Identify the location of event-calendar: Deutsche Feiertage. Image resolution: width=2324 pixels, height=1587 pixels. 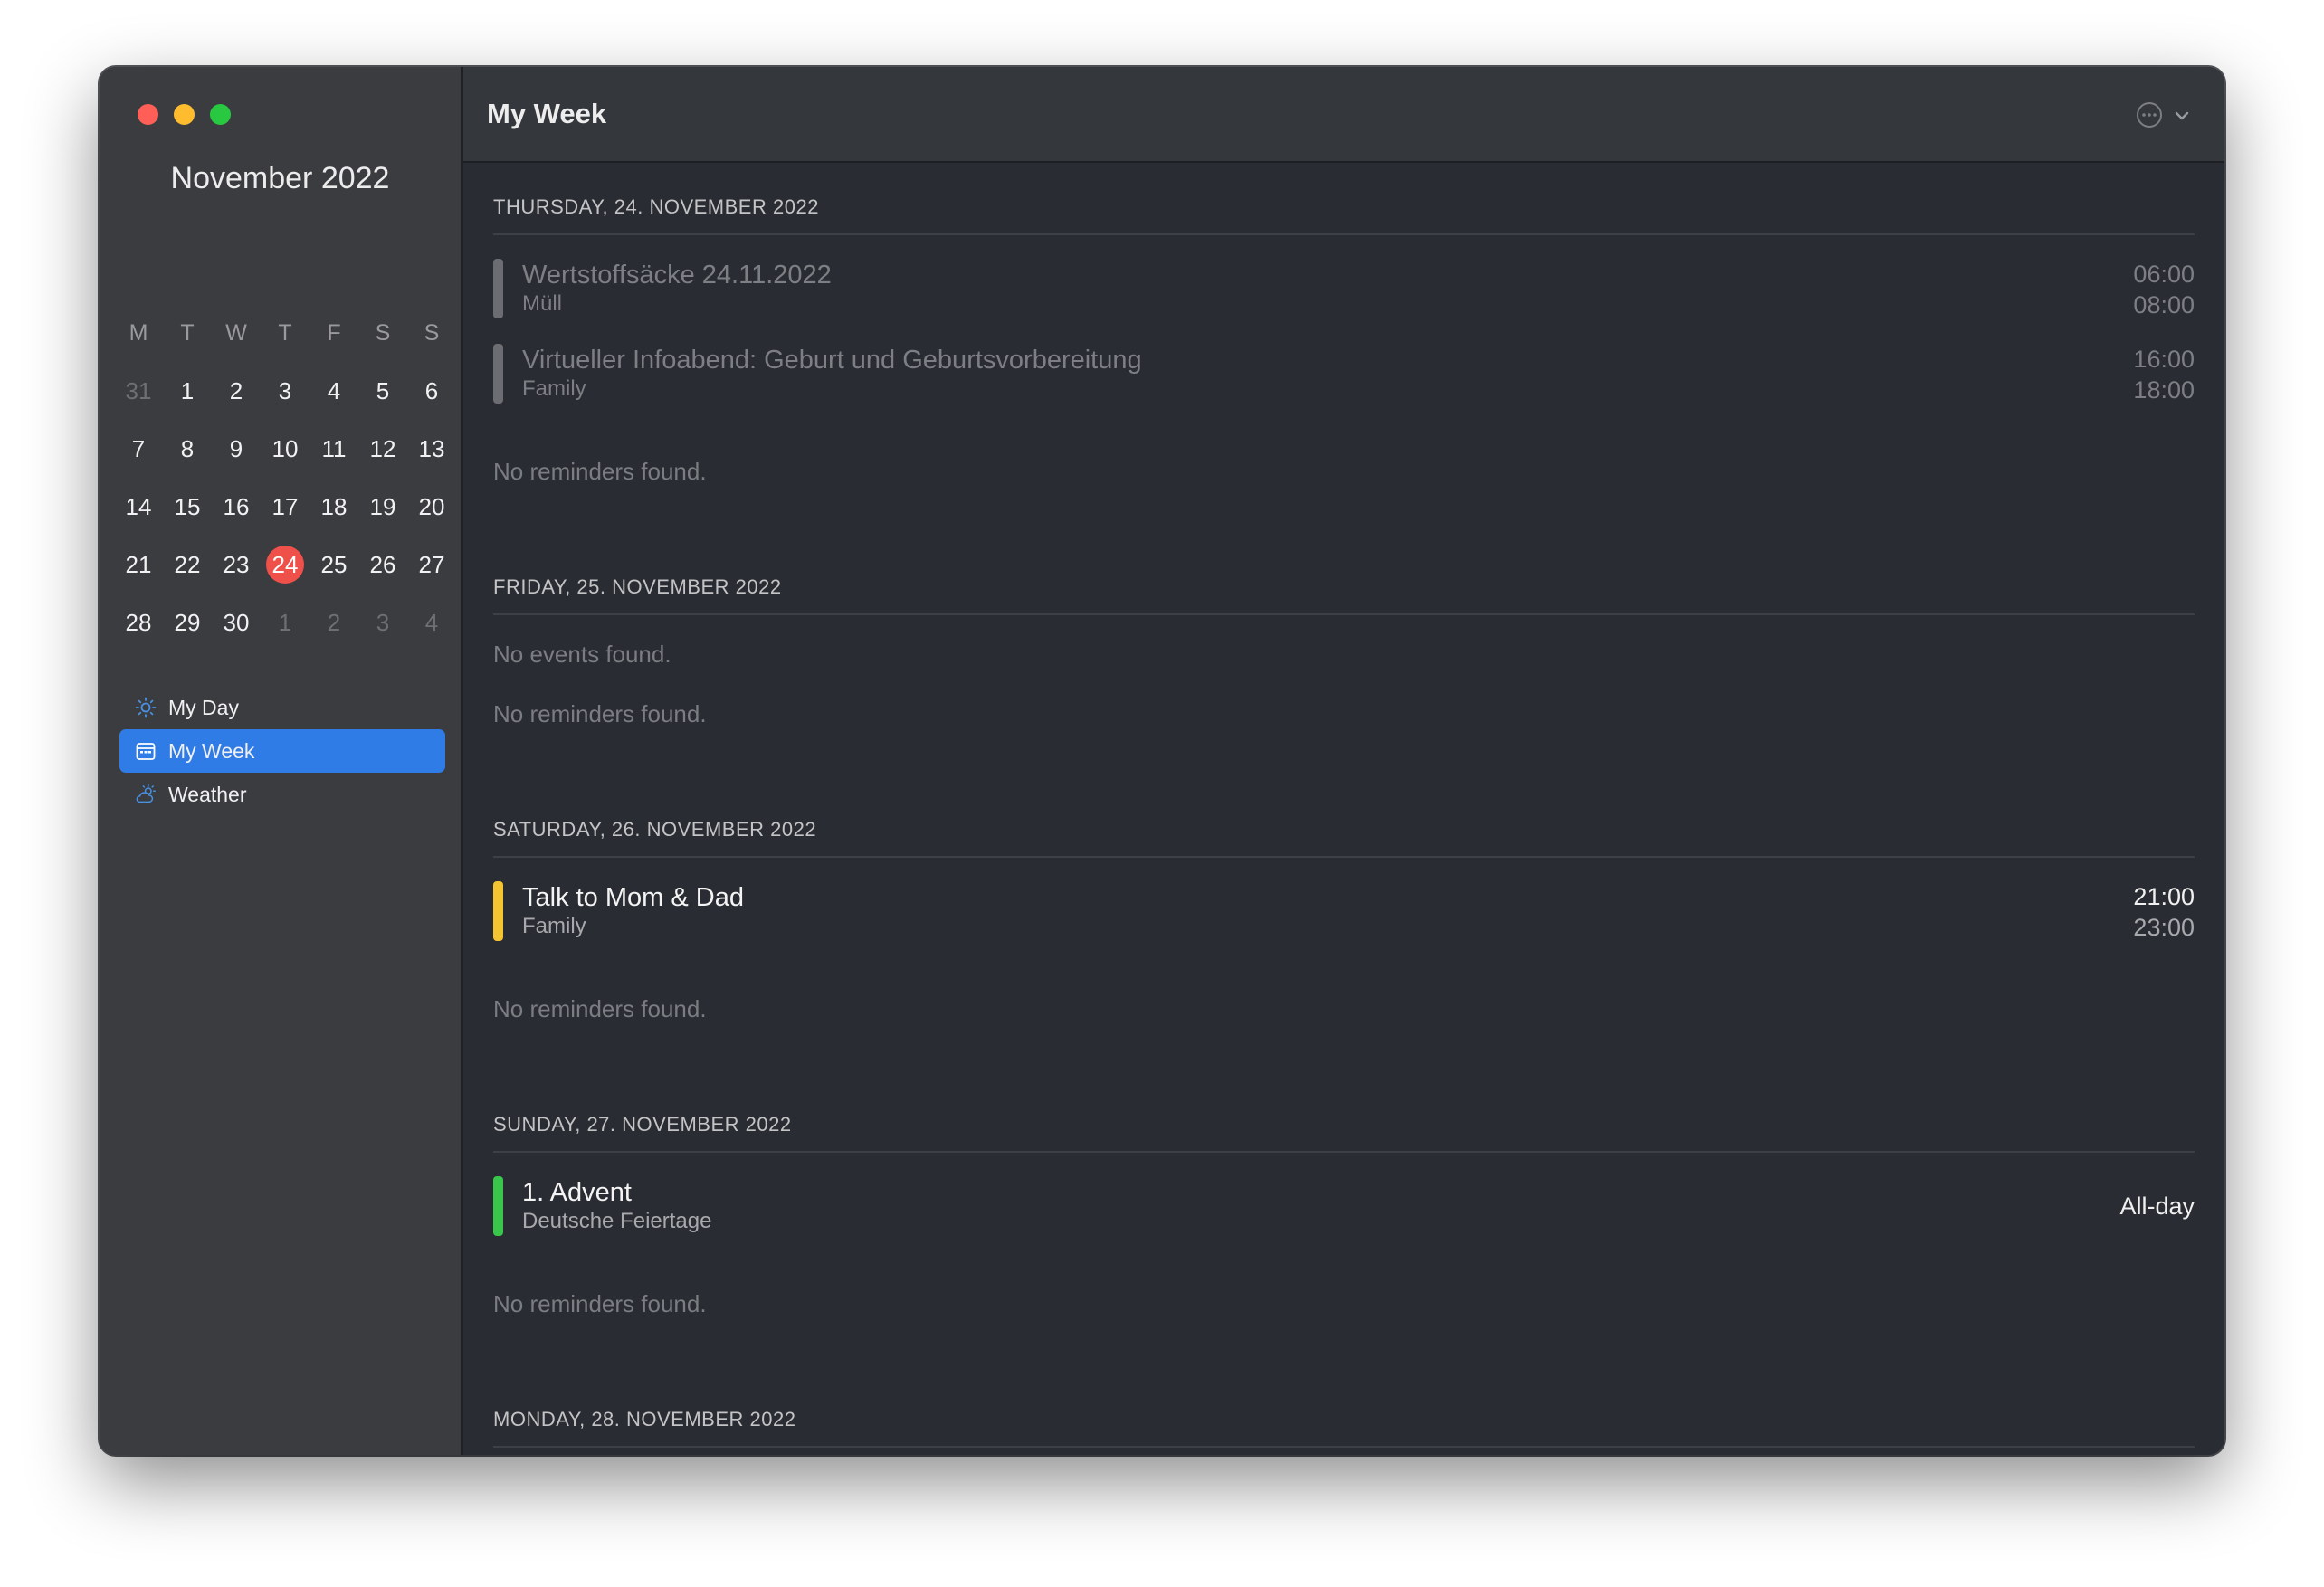
(617, 1221).